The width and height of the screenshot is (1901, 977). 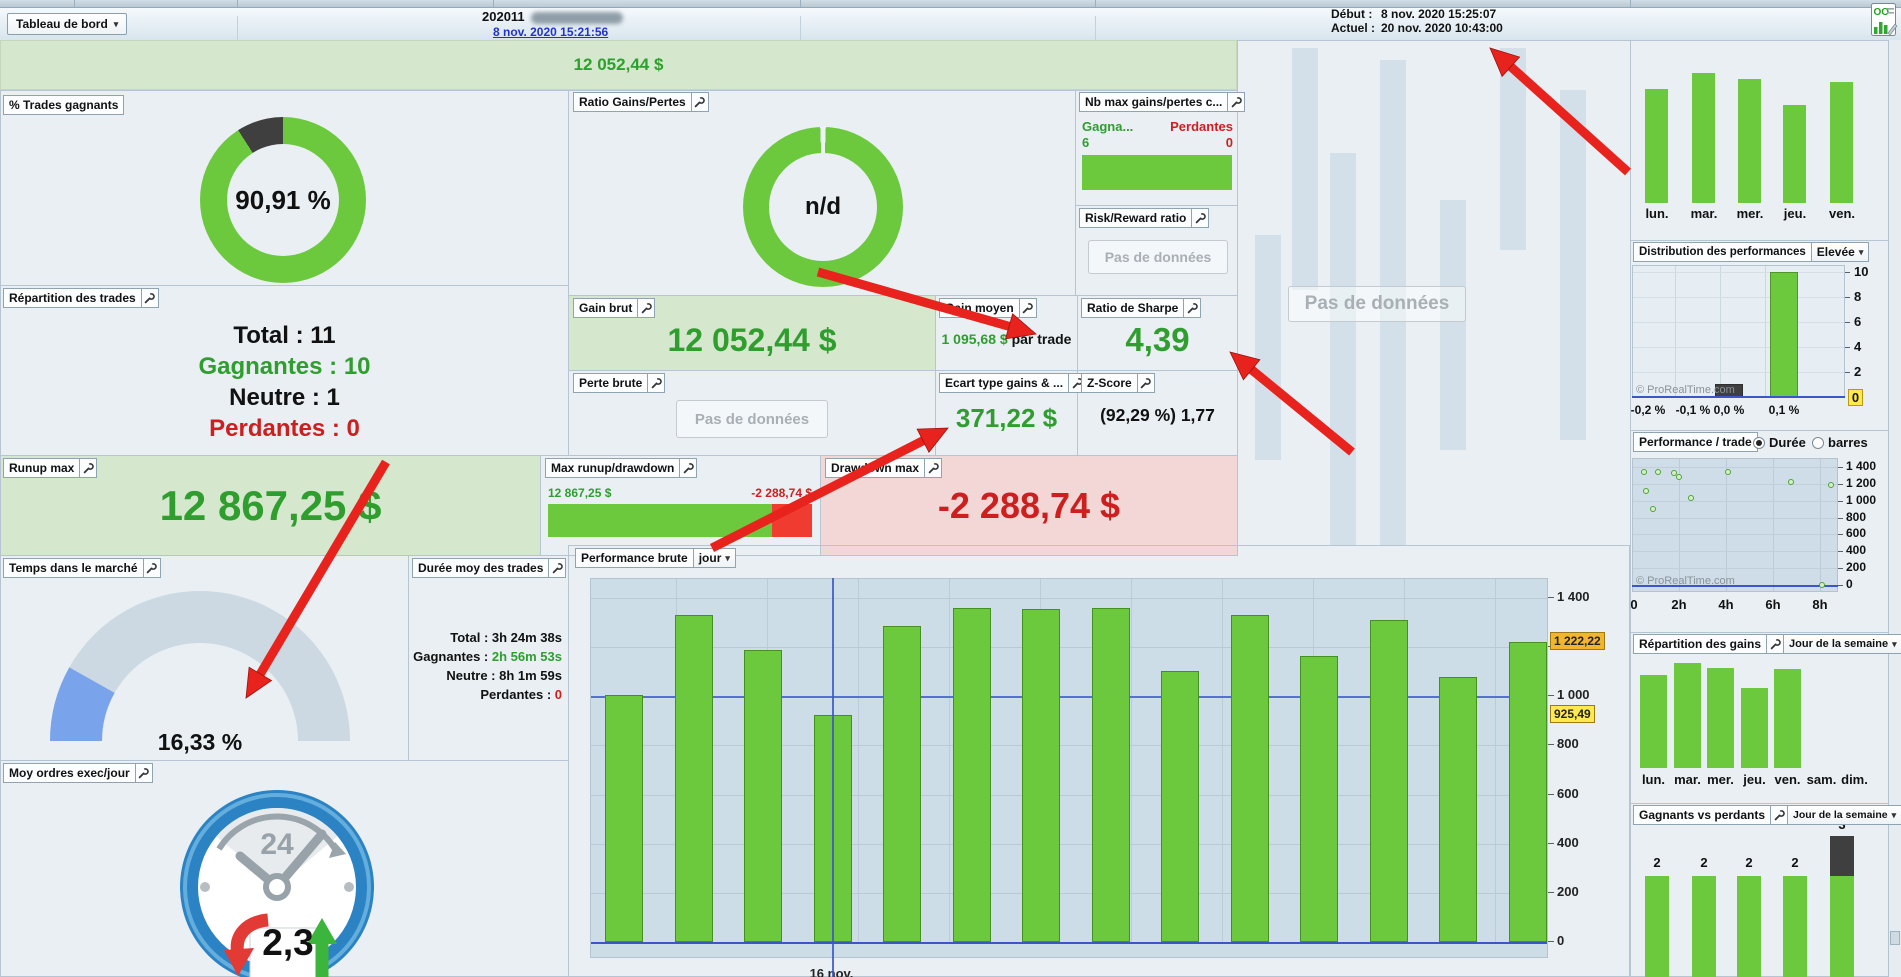 I want to click on scatter-plot, so click(x=1735, y=525).